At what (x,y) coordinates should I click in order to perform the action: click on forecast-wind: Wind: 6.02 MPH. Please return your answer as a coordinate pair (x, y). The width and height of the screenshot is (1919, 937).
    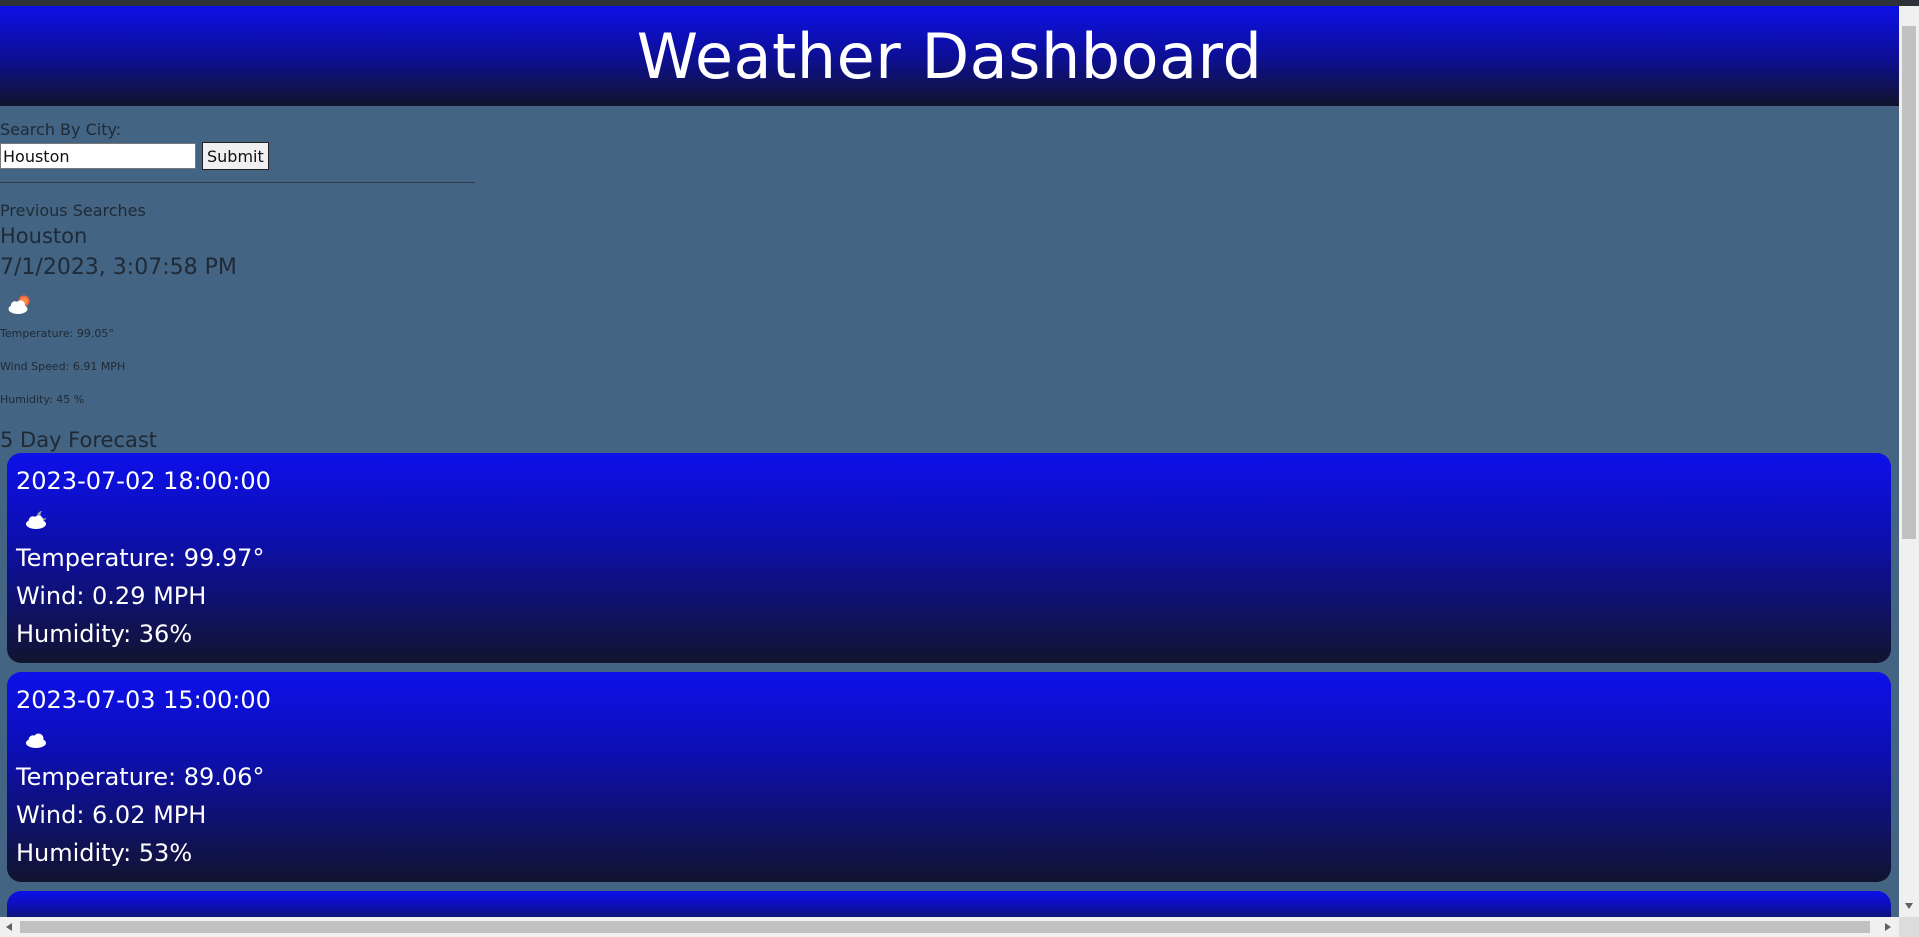
    Looking at the image, I should click on (111, 815).